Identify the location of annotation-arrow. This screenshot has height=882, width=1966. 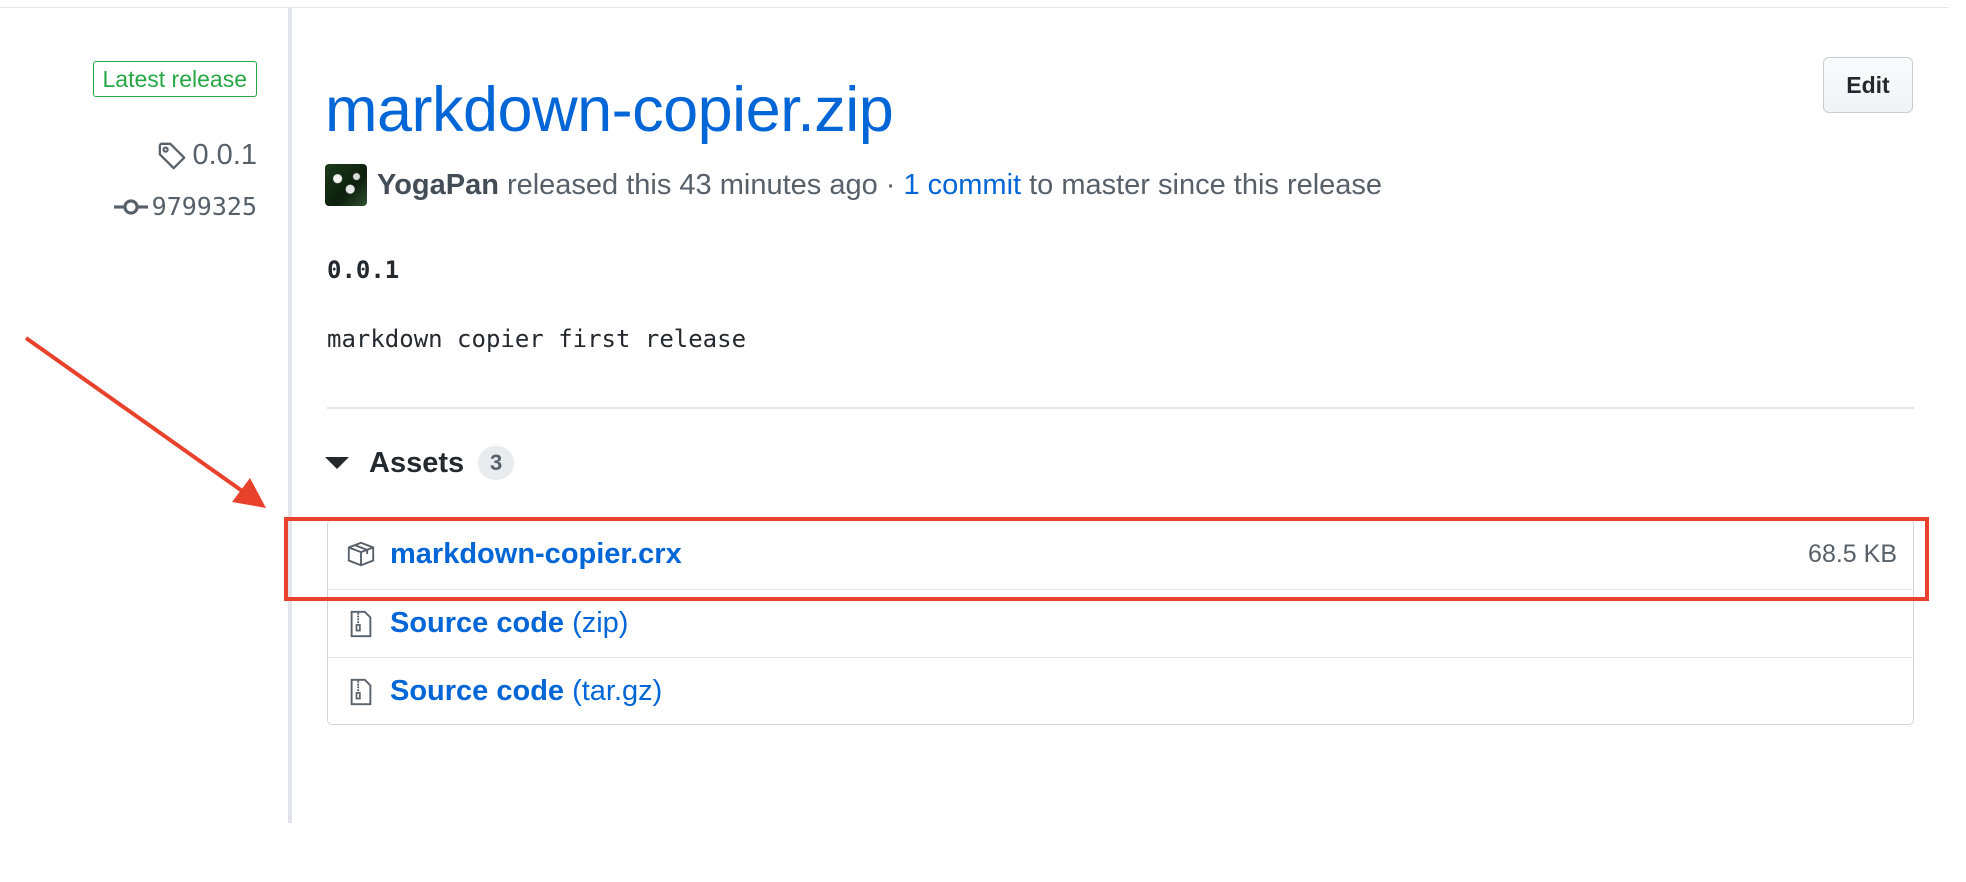
(145, 422).